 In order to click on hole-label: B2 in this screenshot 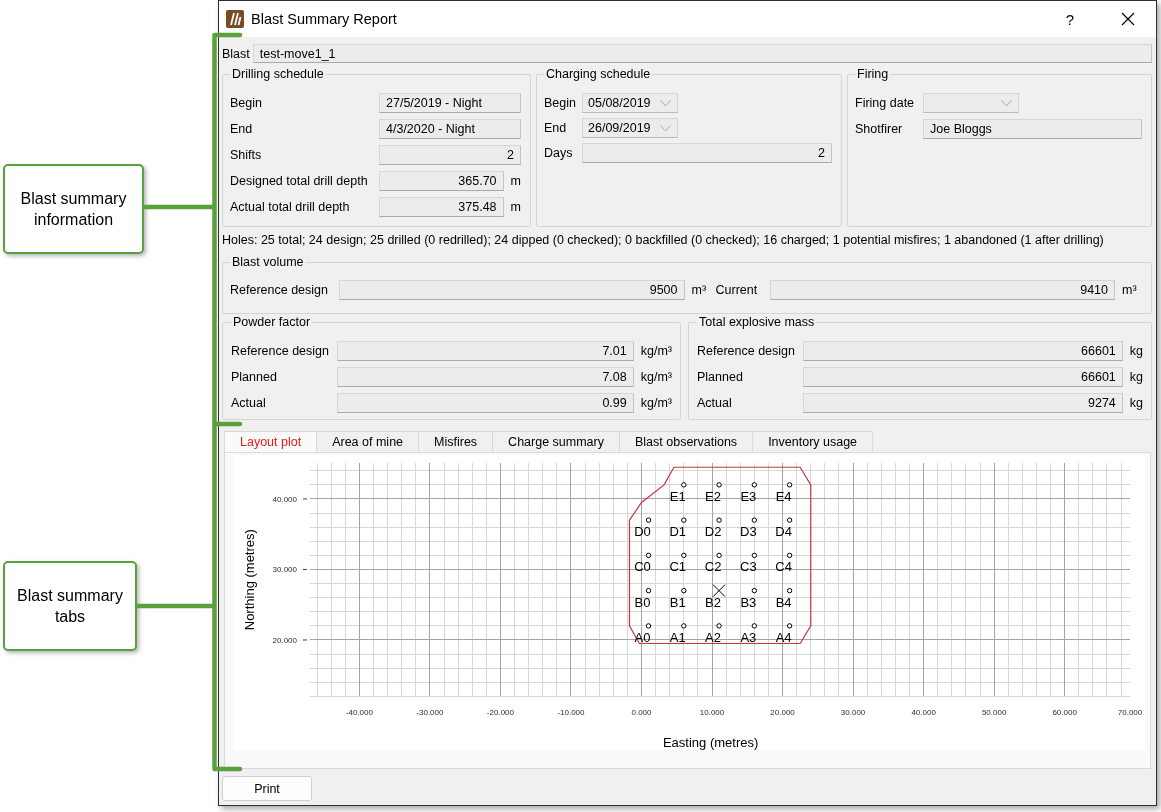, I will do `click(713, 602)`.